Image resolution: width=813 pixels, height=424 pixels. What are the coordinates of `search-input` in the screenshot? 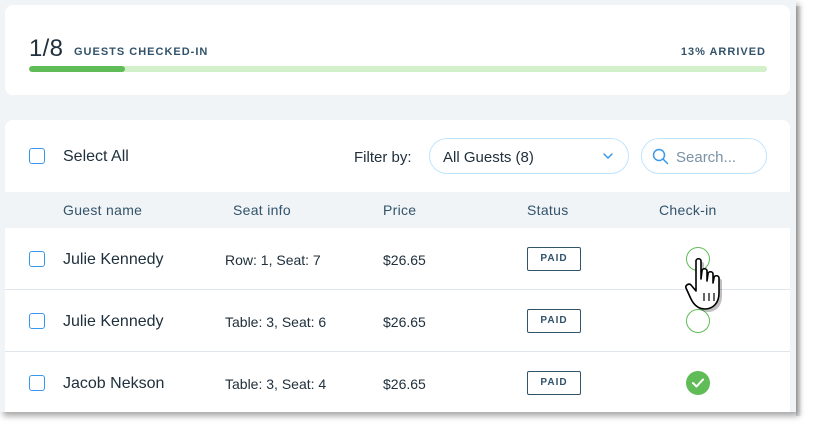 It's located at (716, 157).